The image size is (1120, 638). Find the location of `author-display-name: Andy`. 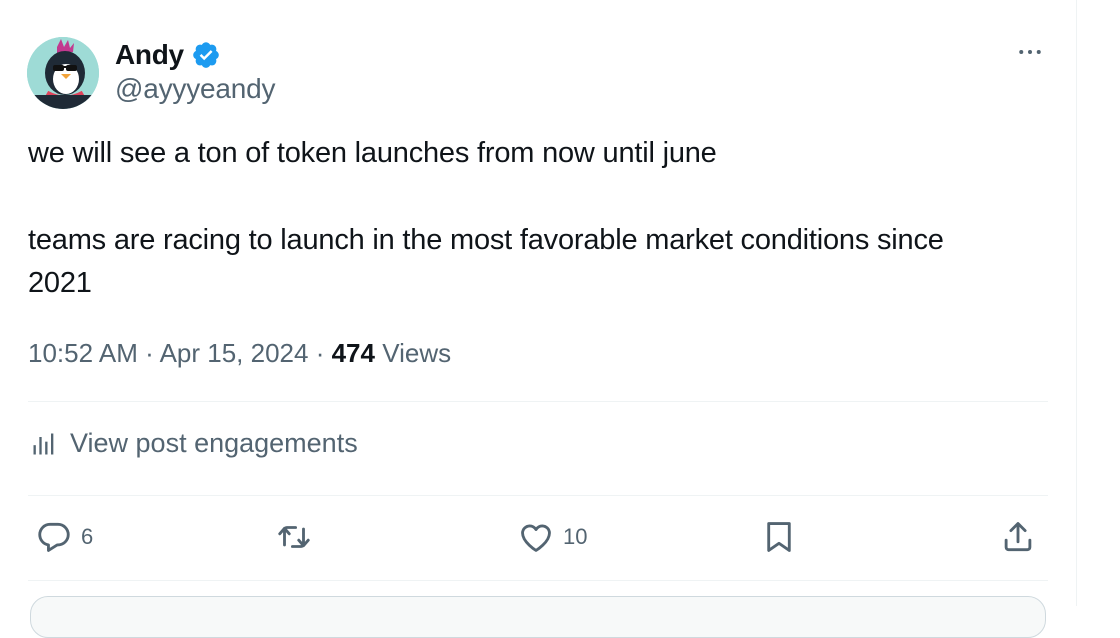

author-display-name: Andy is located at coordinates (149, 55).